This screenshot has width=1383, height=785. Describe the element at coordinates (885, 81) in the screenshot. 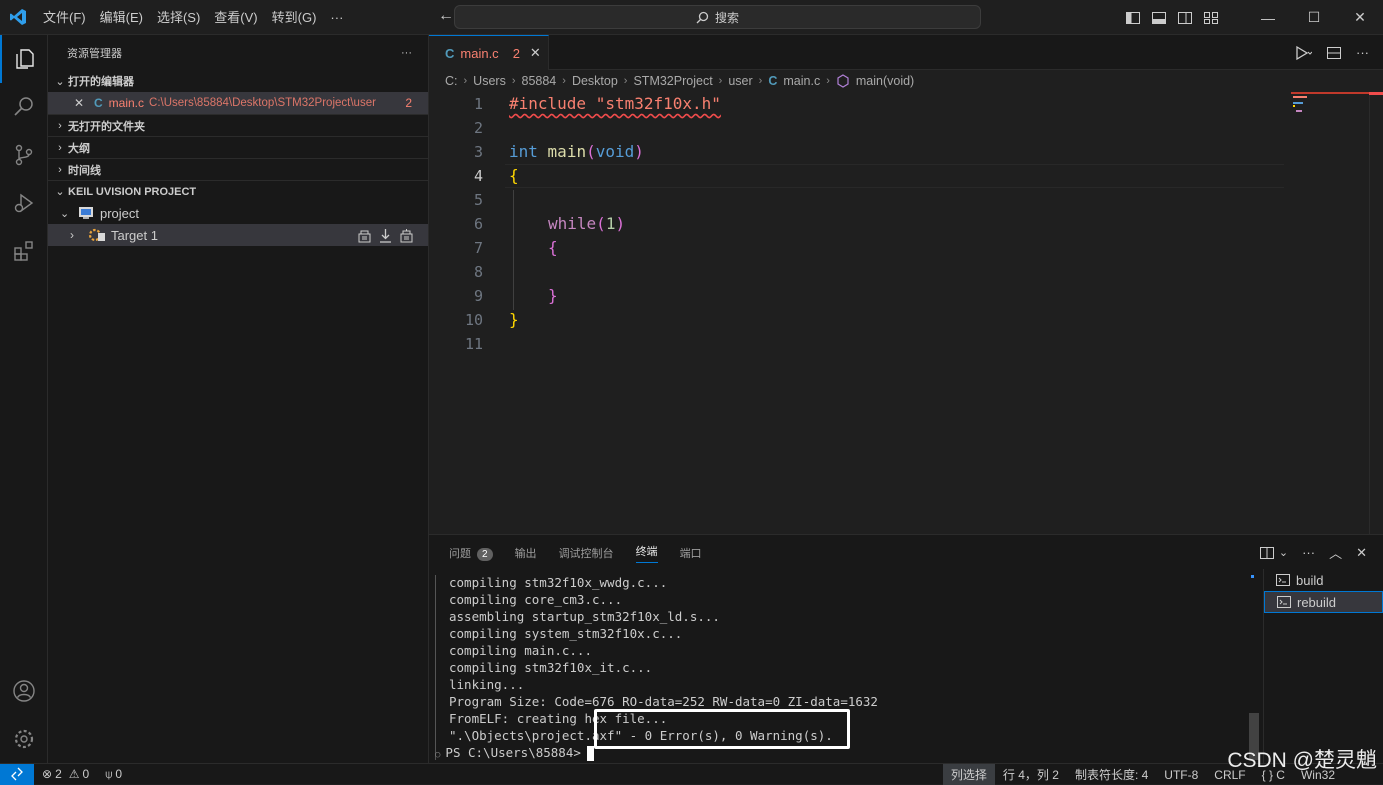

I see `breadcrumb-item: main(void)` at that location.